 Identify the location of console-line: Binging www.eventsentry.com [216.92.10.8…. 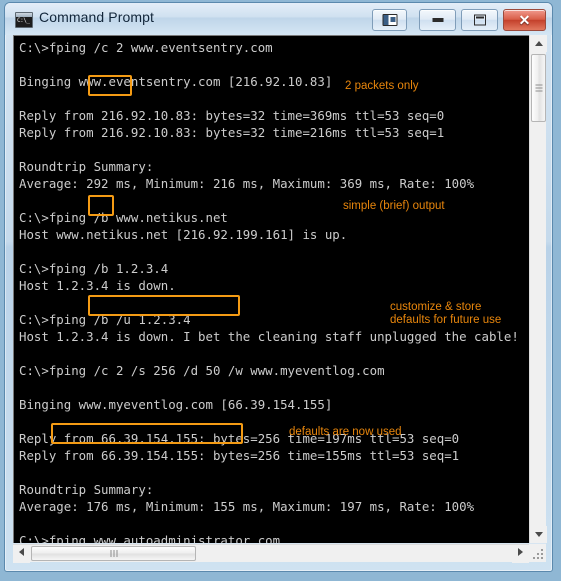
(176, 81).